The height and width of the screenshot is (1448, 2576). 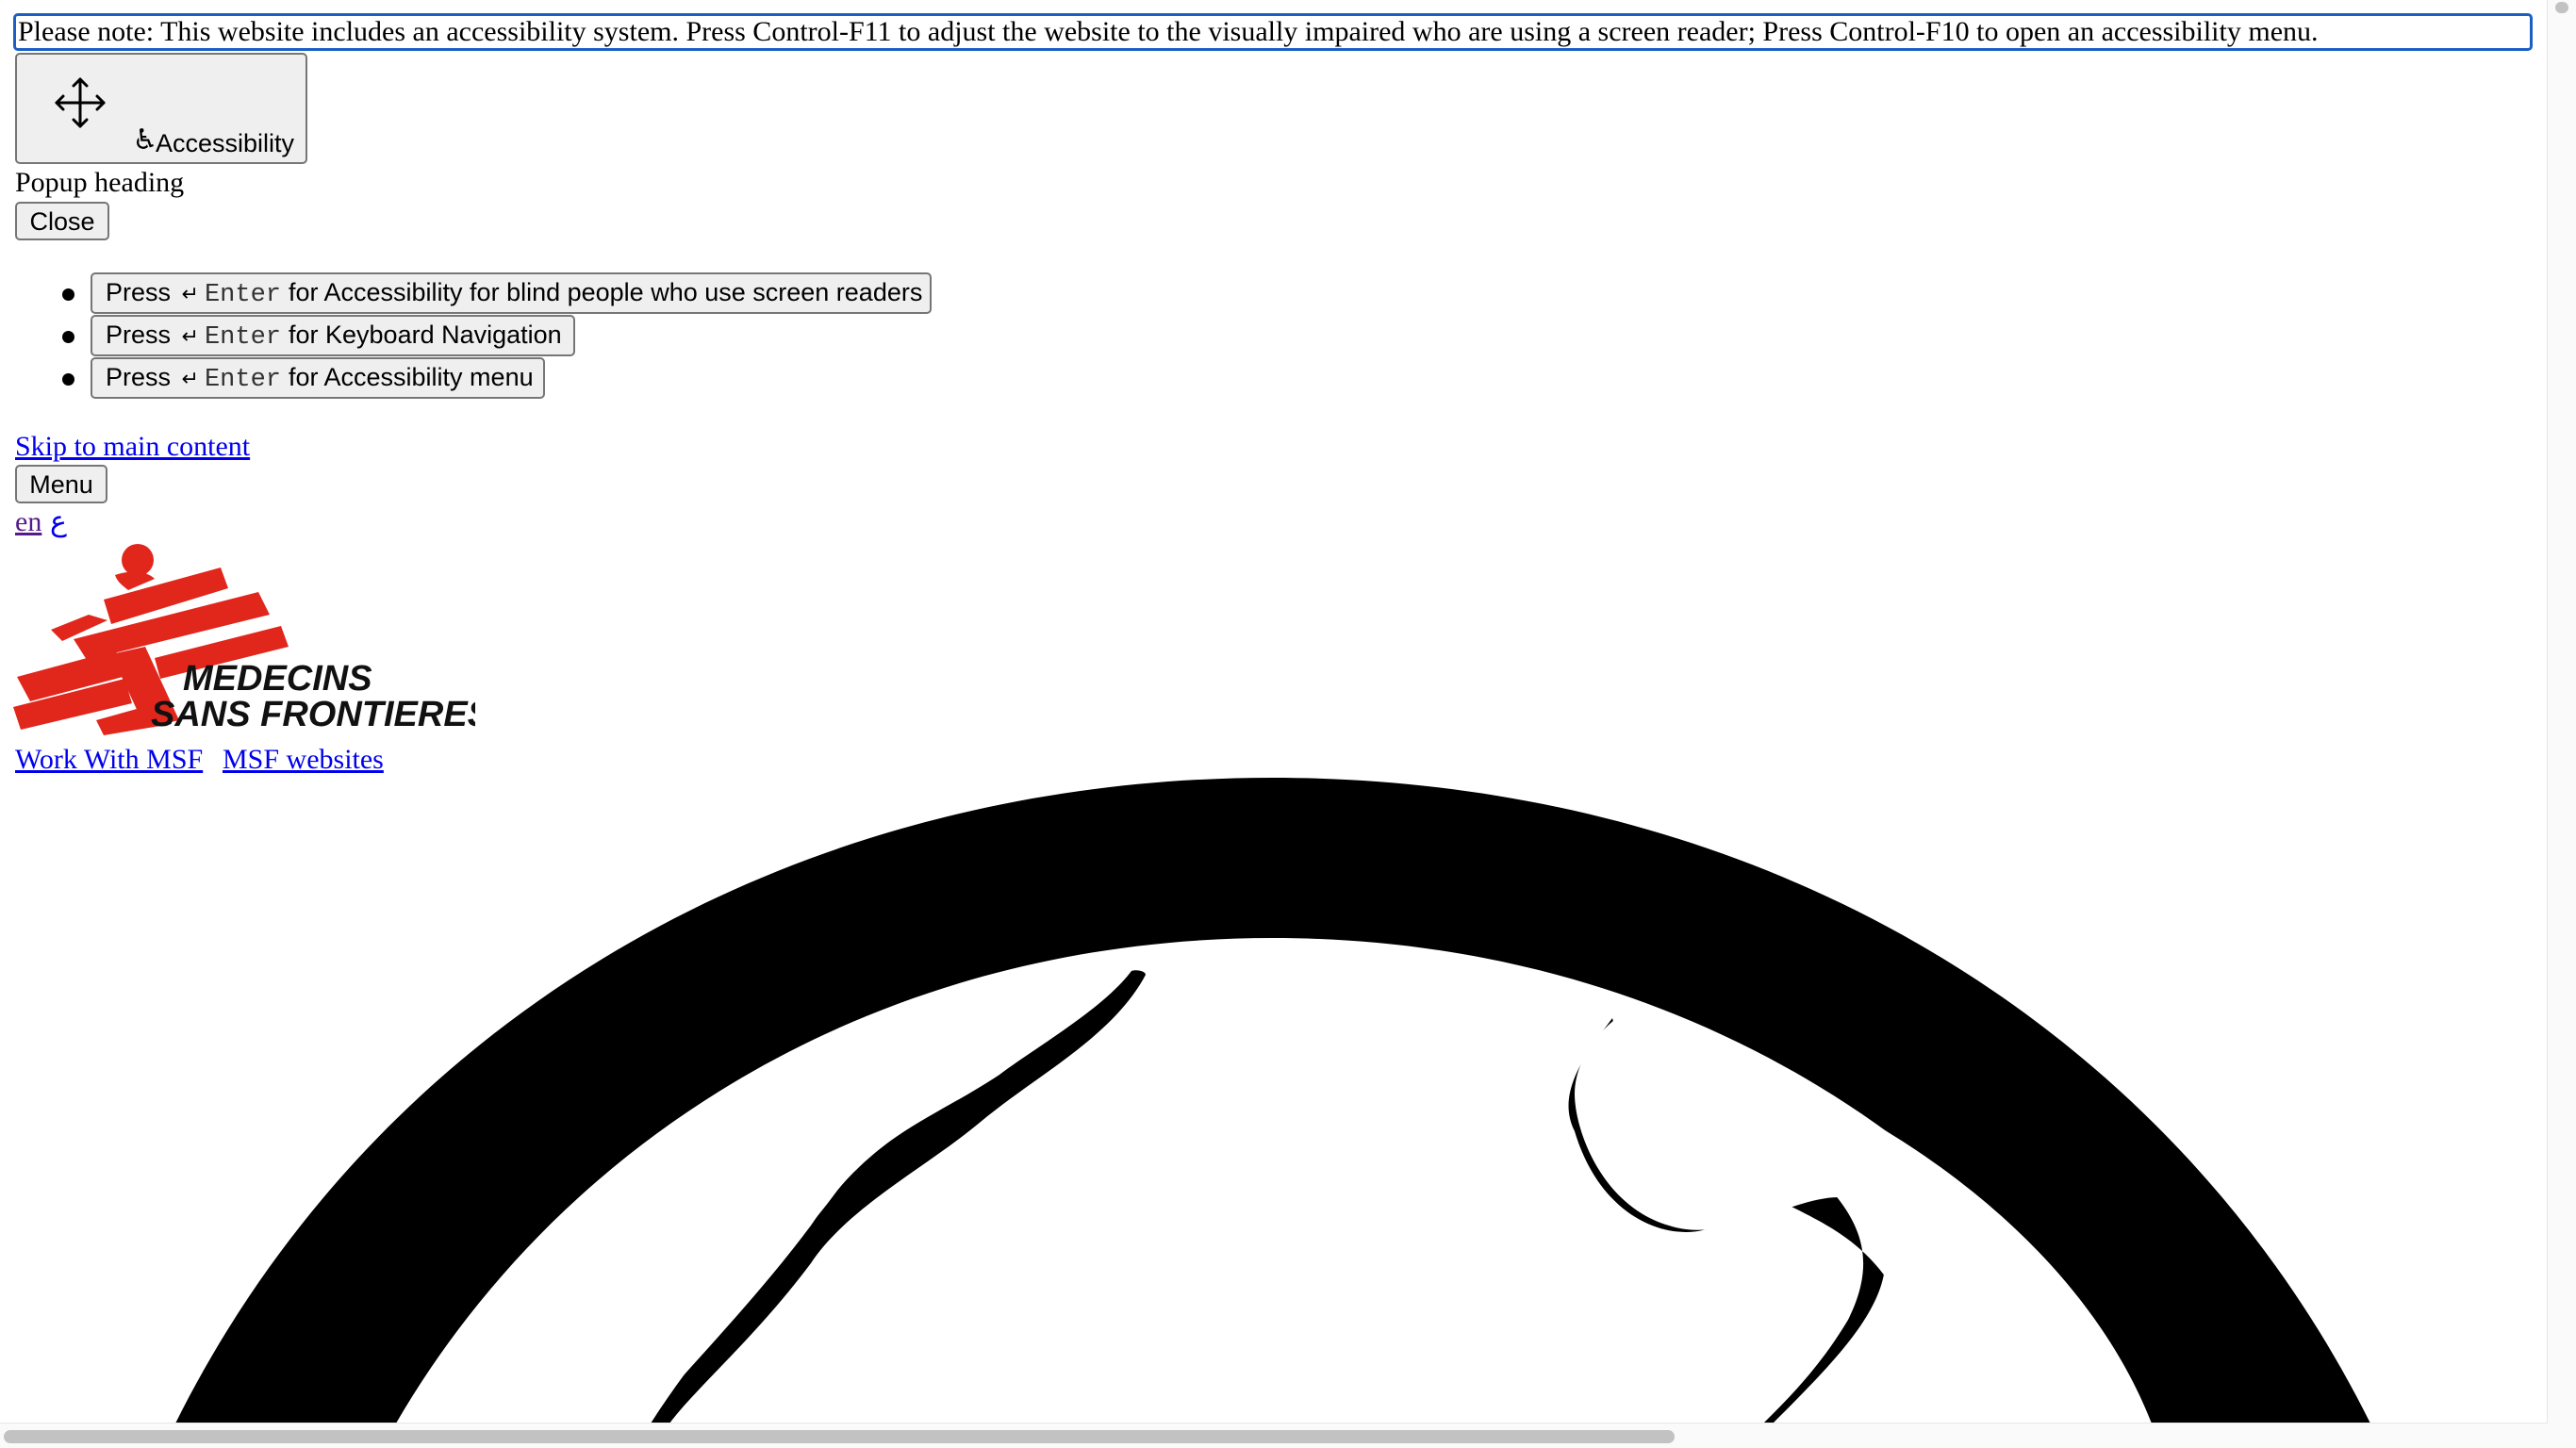 I want to click on logo-line-1: MEDECINS, so click(x=277, y=679).